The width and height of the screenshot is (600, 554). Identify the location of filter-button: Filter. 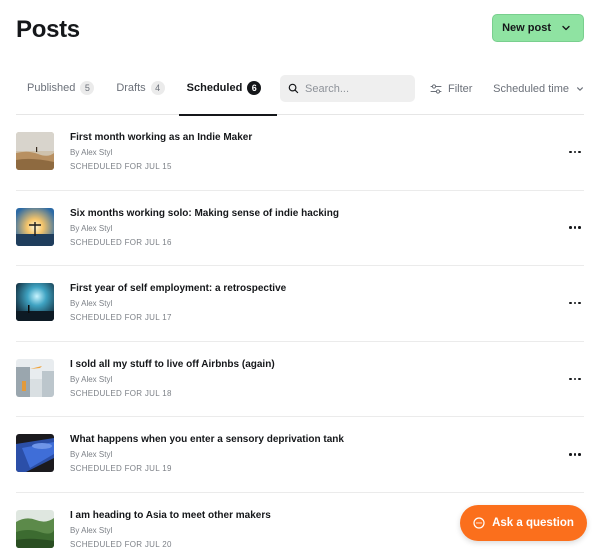
(451, 88).